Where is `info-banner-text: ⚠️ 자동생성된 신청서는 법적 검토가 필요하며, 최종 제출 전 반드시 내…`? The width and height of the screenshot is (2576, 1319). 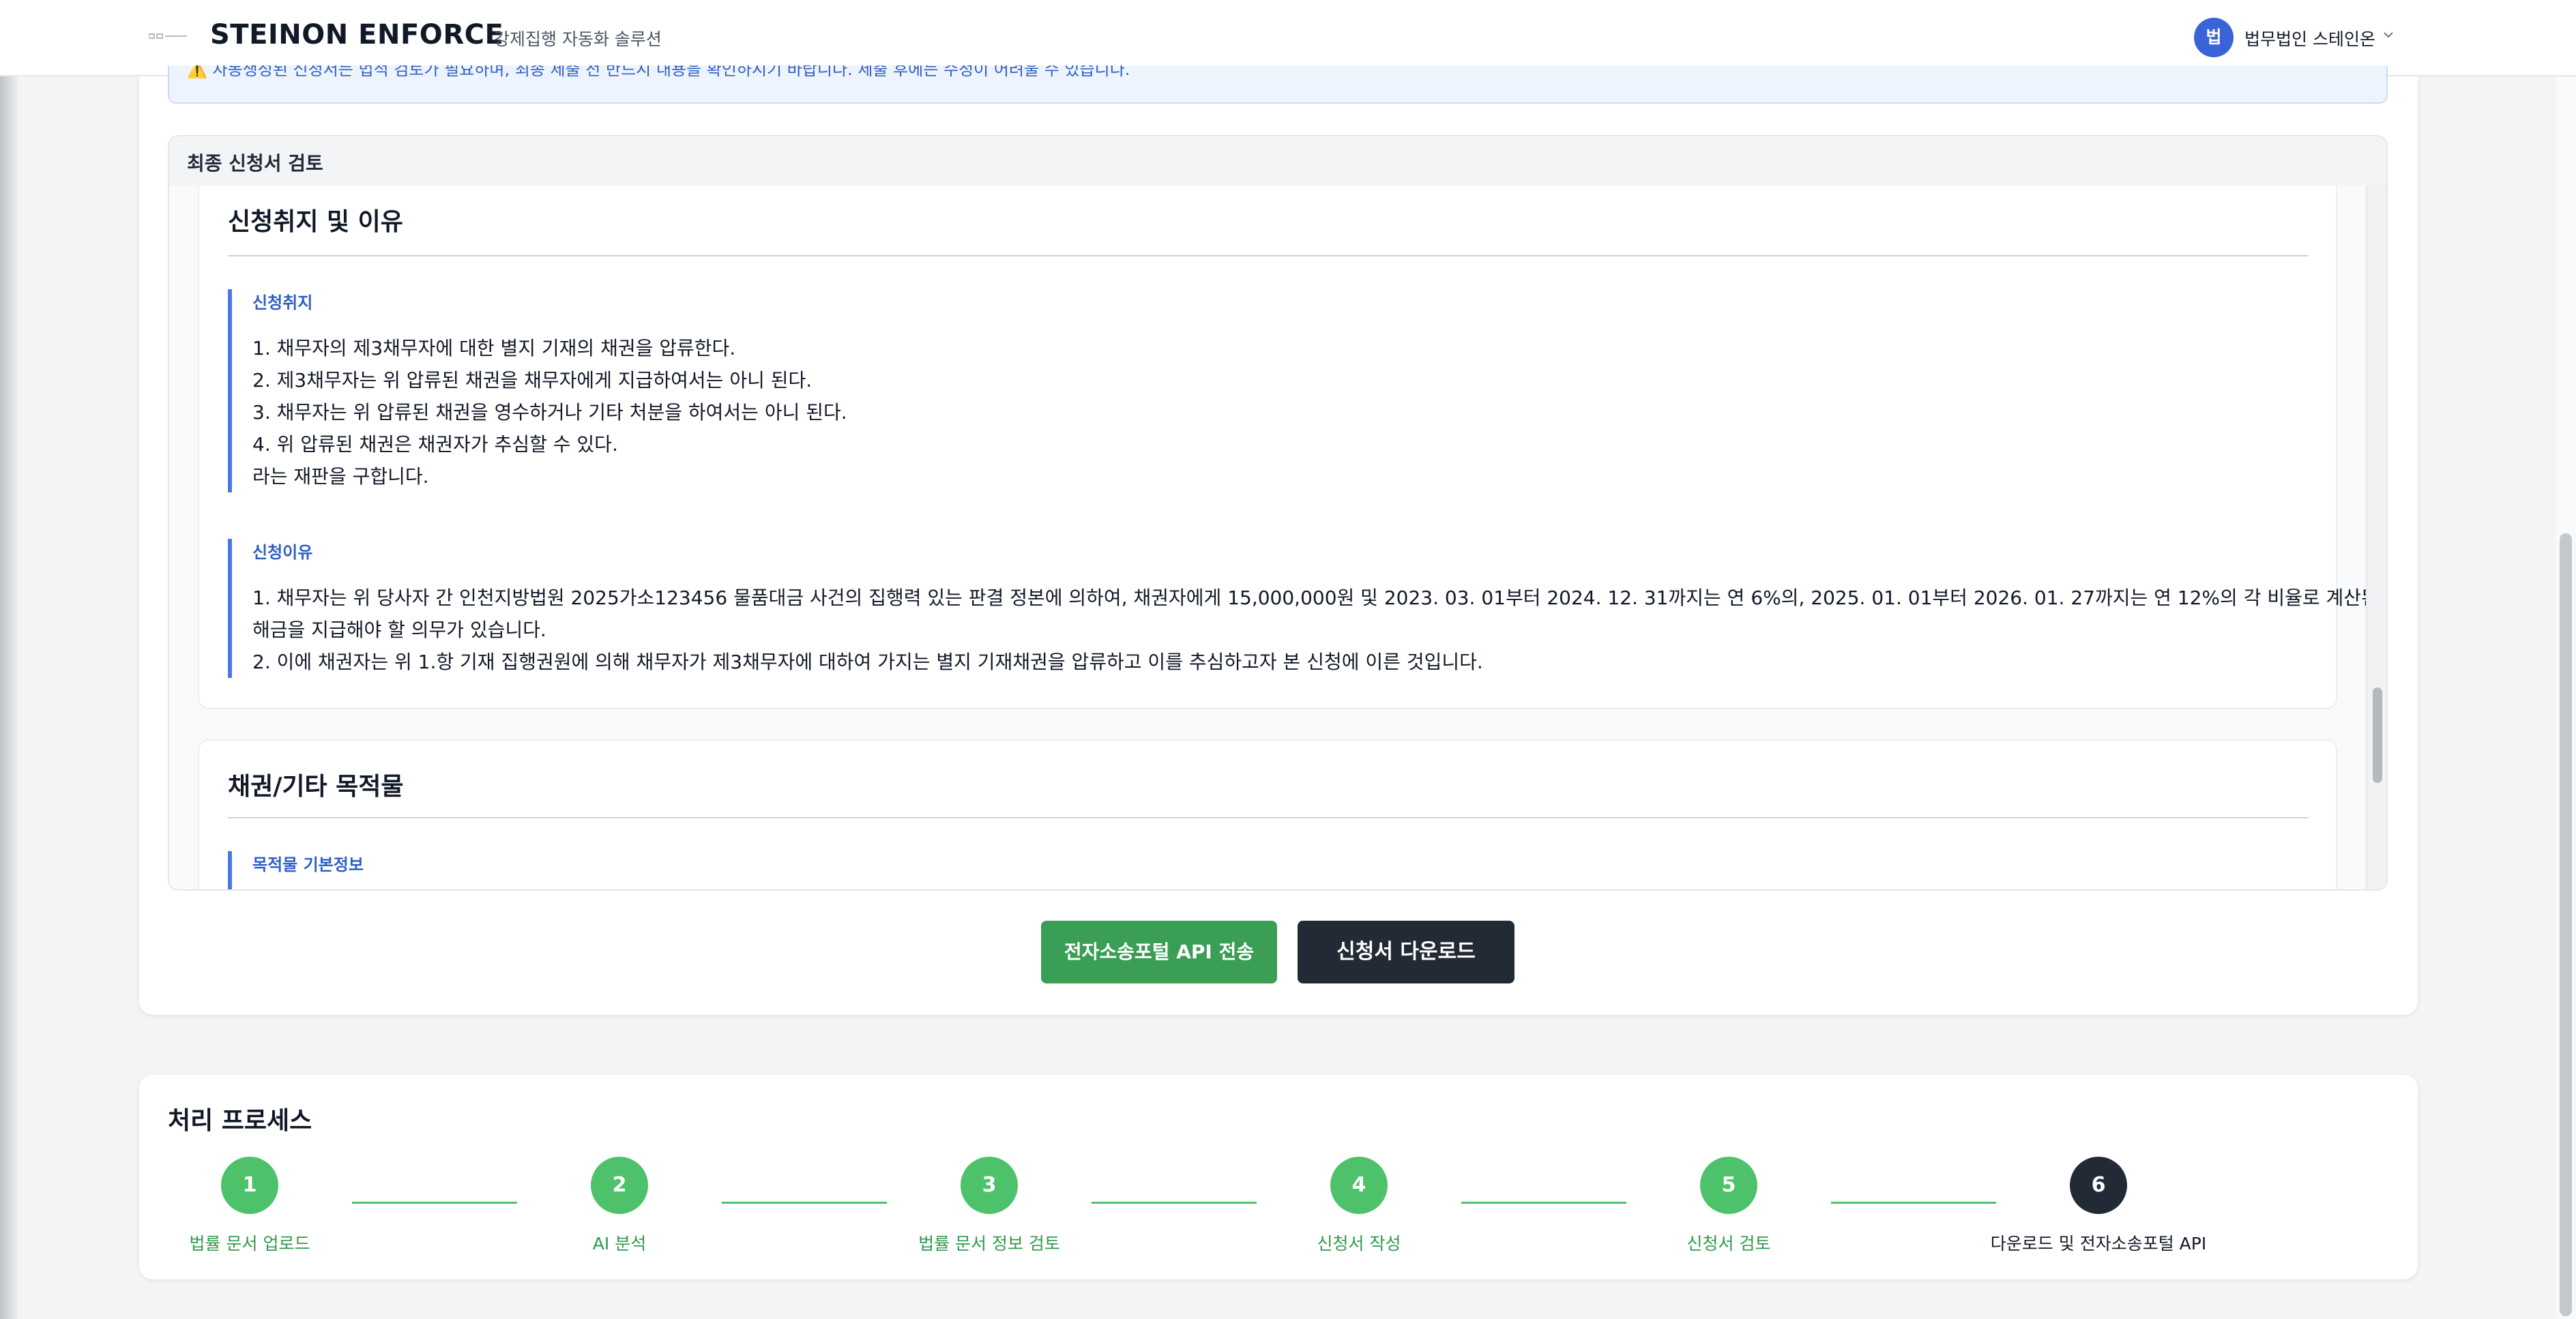 info-banner-text: ⚠️ 자동생성된 신청서는 법적 검토가 필요하며, 최종 제출 전 반드시 내… is located at coordinates (658, 72).